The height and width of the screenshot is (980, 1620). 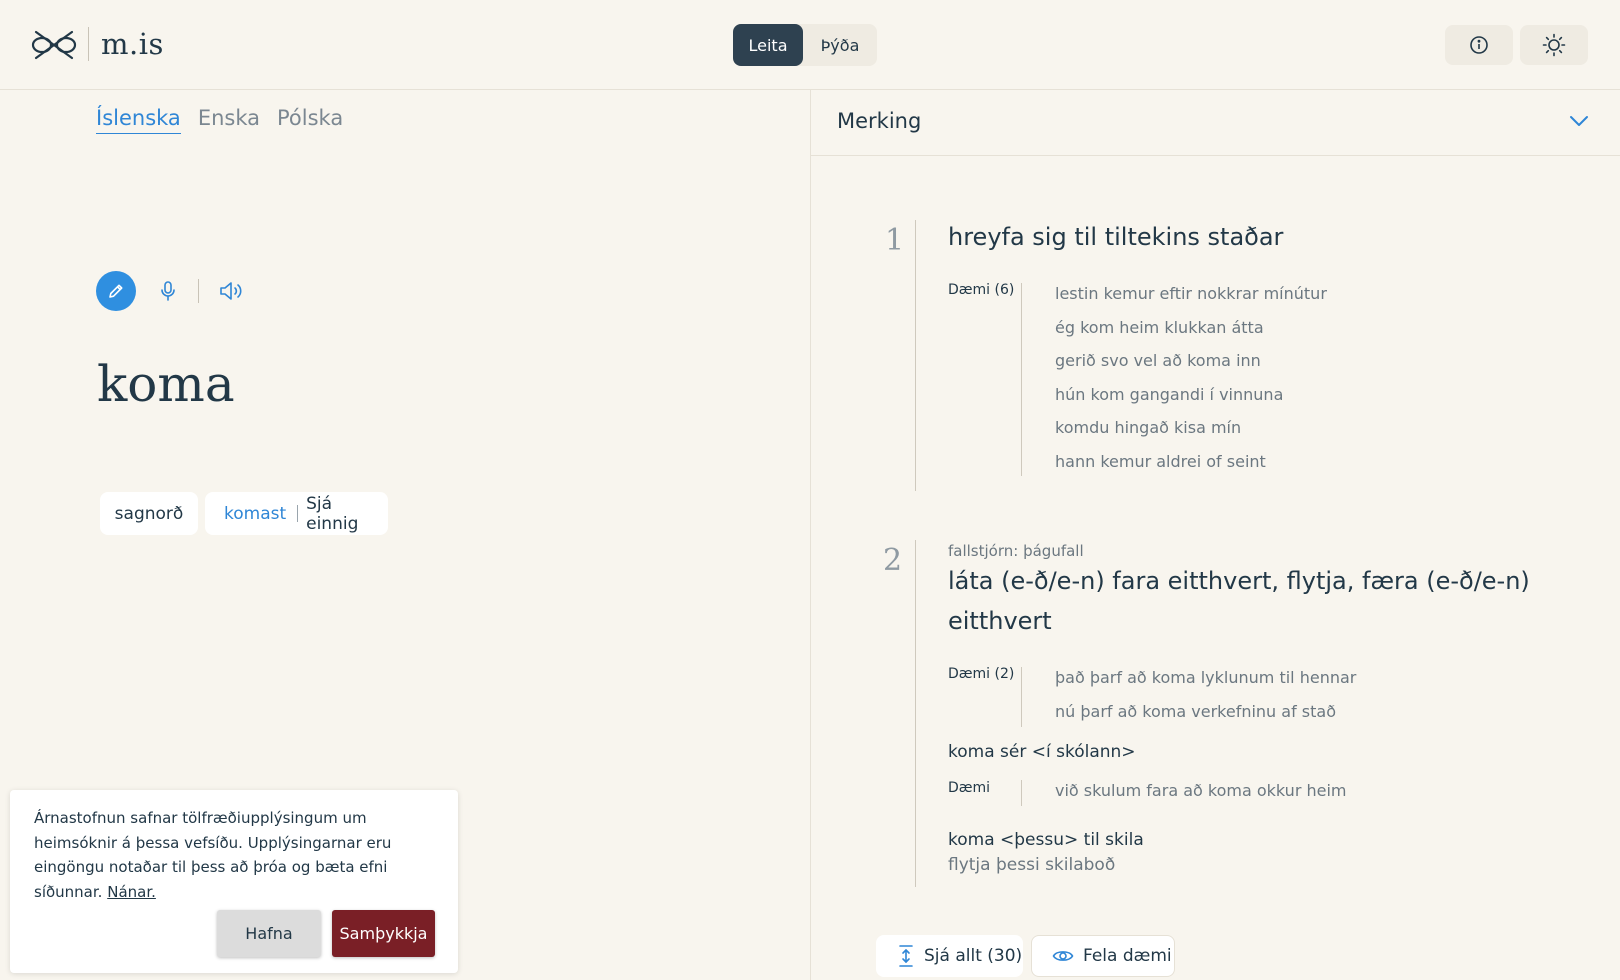 What do you see at coordinates (88, 44) in the screenshot?
I see `logo-divider` at bounding box center [88, 44].